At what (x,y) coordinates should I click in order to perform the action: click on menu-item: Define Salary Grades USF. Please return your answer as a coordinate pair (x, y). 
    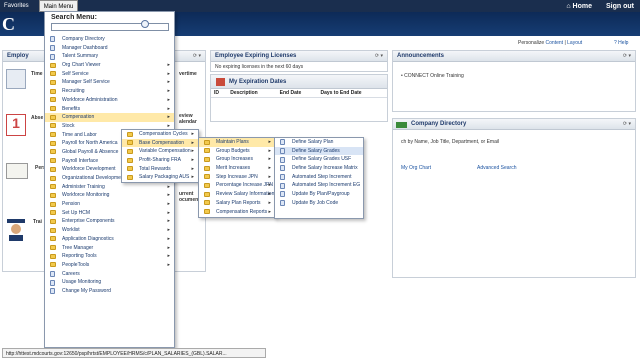
    Looking at the image, I should click on (319, 159).